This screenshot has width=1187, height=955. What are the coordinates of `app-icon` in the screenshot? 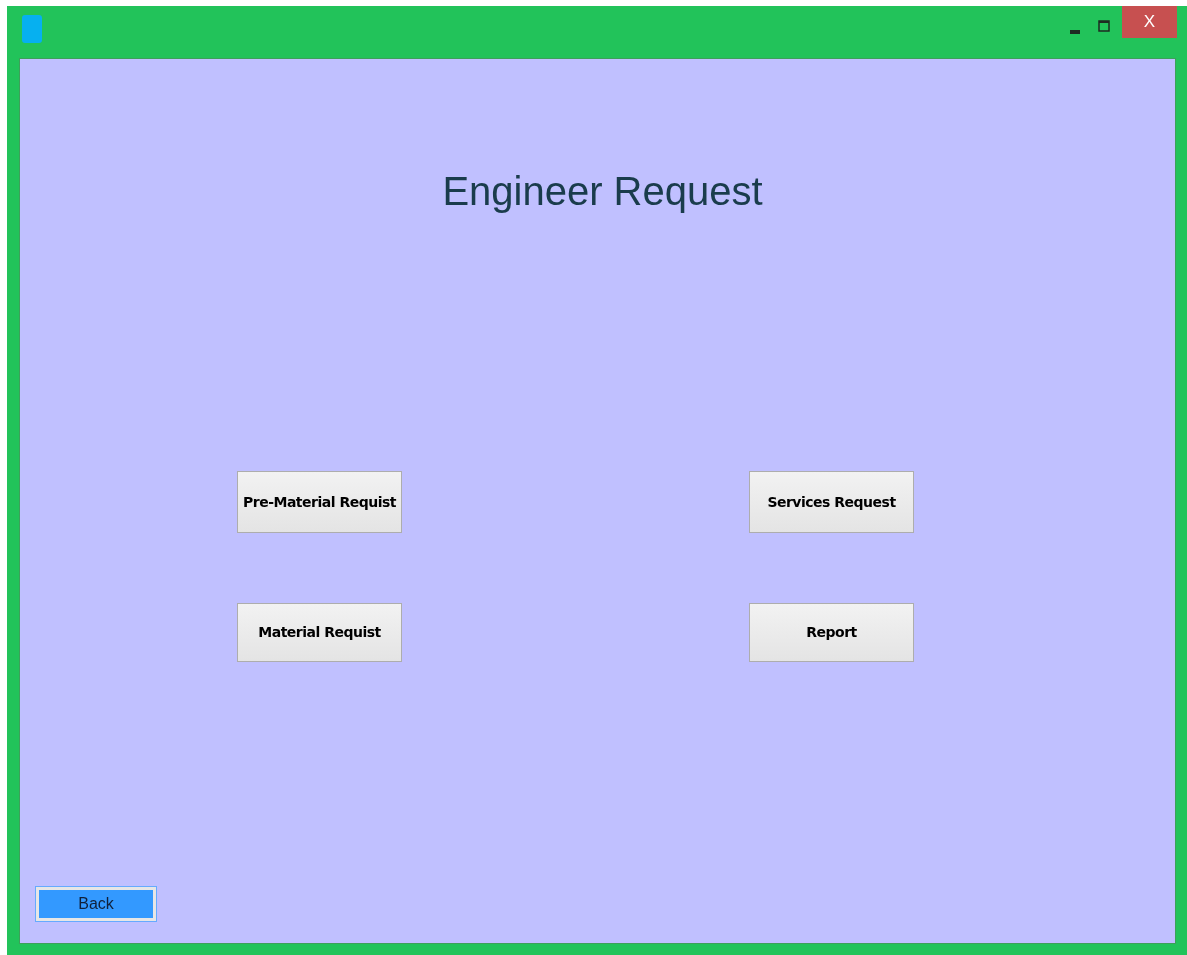 It's located at (32, 29).